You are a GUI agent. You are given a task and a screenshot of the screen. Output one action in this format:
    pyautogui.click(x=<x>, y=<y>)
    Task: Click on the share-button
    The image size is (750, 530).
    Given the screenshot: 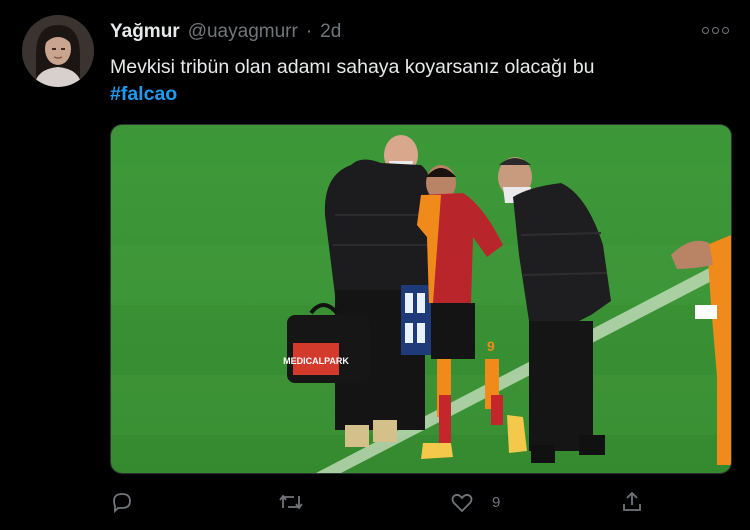 What is the action you would take?
    pyautogui.click(x=632, y=502)
    